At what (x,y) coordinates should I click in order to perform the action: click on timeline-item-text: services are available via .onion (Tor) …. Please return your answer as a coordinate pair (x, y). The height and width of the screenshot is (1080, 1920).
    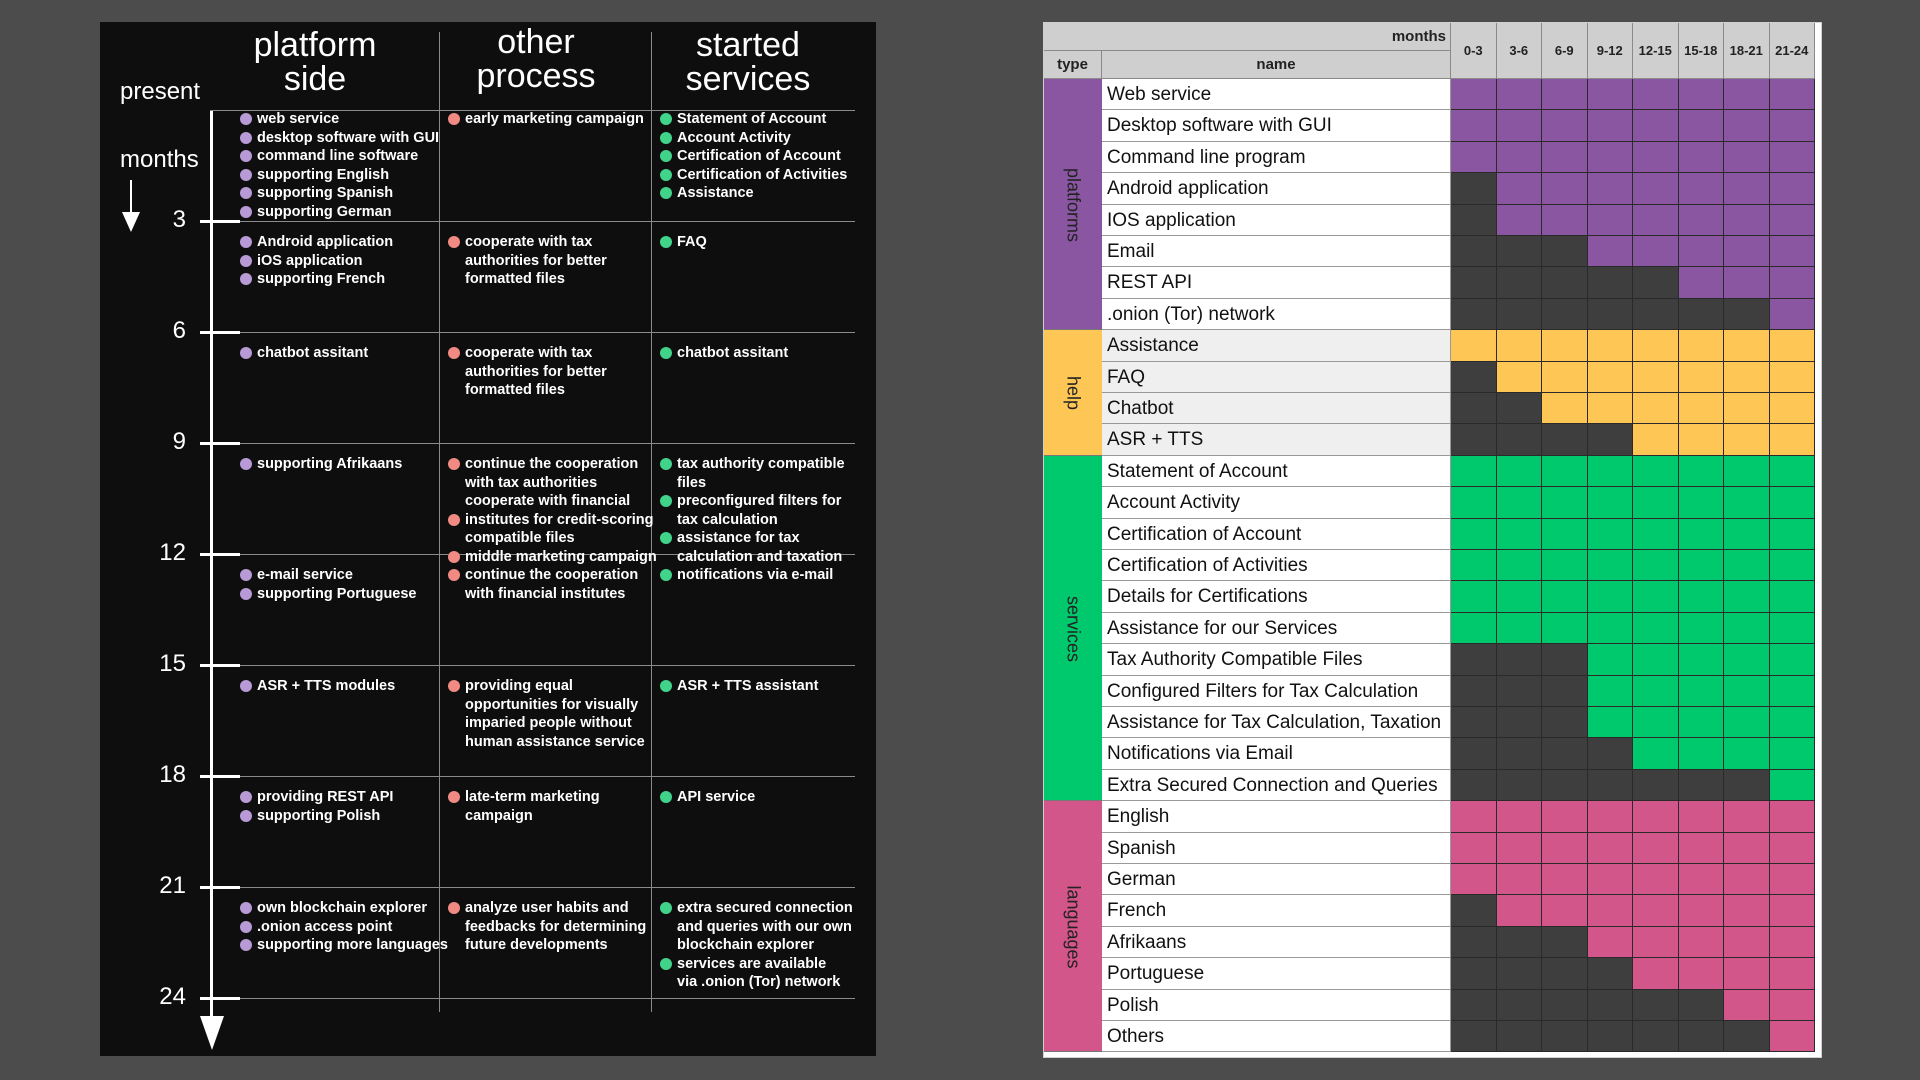
    Looking at the image, I should click on (759, 973).